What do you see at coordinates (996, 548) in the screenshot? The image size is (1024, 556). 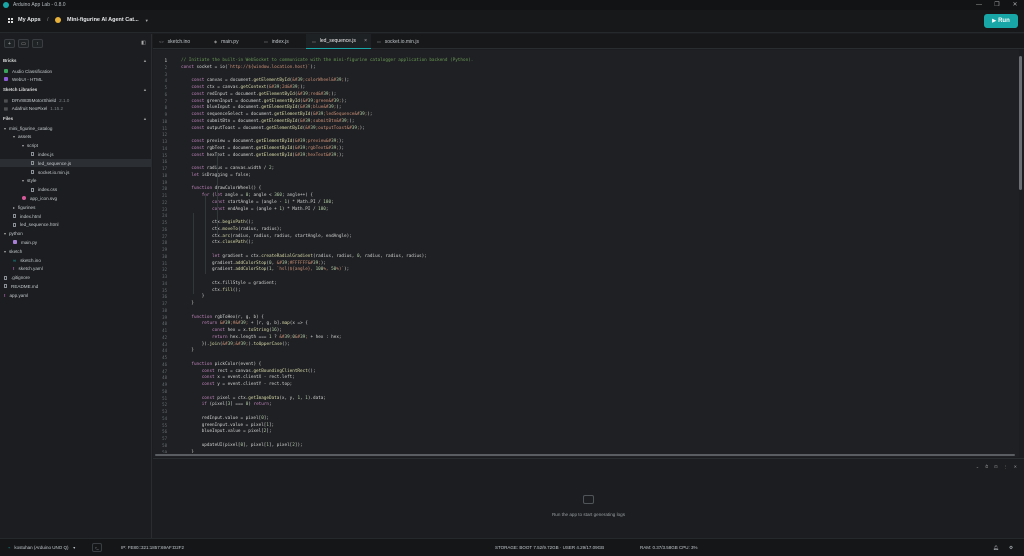 I see `bell-icon: 🔔︎` at bounding box center [996, 548].